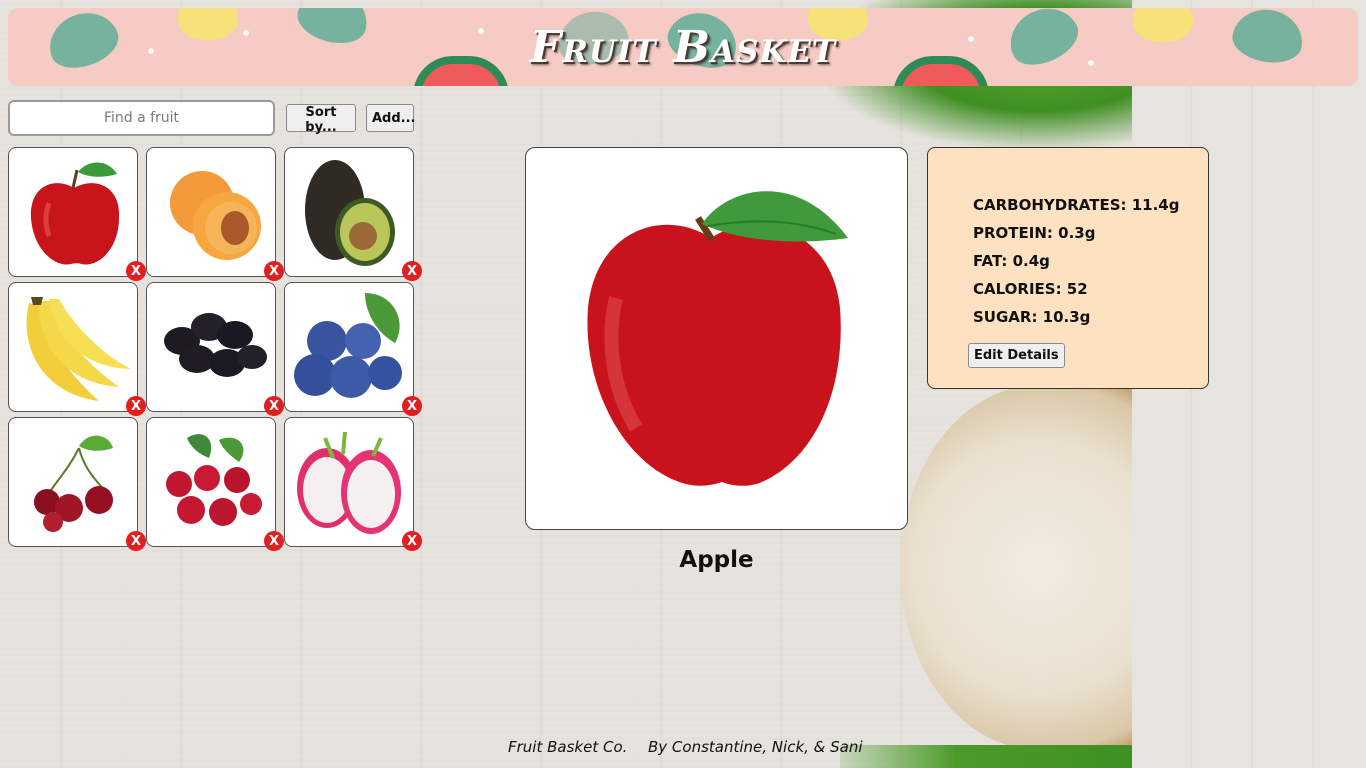  What do you see at coordinates (215, 215) in the screenshot?
I see `apricot-icon` at bounding box center [215, 215].